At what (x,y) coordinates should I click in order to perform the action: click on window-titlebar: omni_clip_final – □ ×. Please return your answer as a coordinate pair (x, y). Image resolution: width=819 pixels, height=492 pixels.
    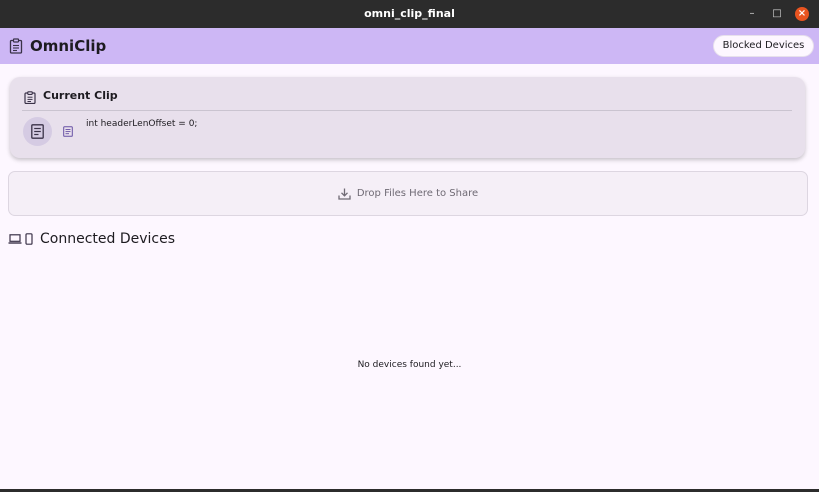
    Looking at the image, I should click on (409, 14).